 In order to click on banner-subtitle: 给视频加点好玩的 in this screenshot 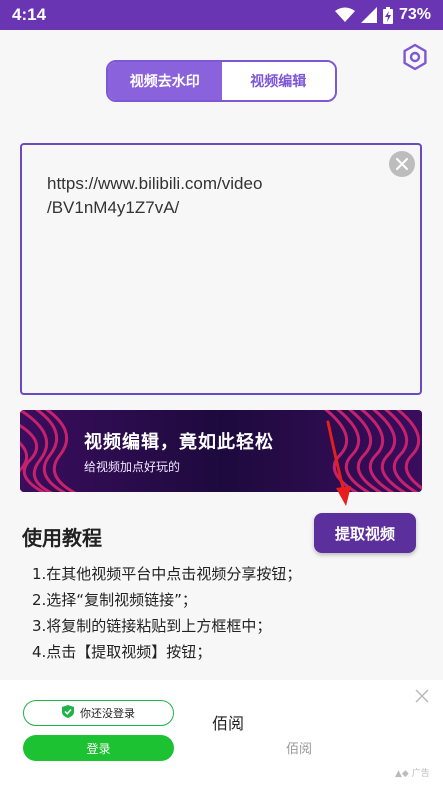, I will do `click(132, 467)`.